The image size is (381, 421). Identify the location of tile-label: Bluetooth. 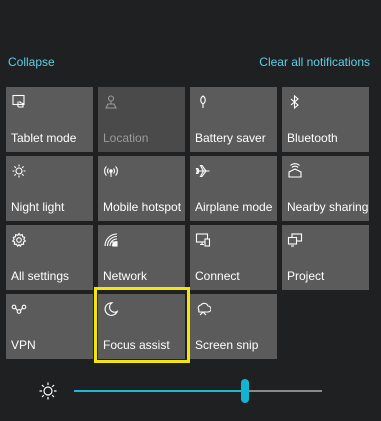
(312, 138).